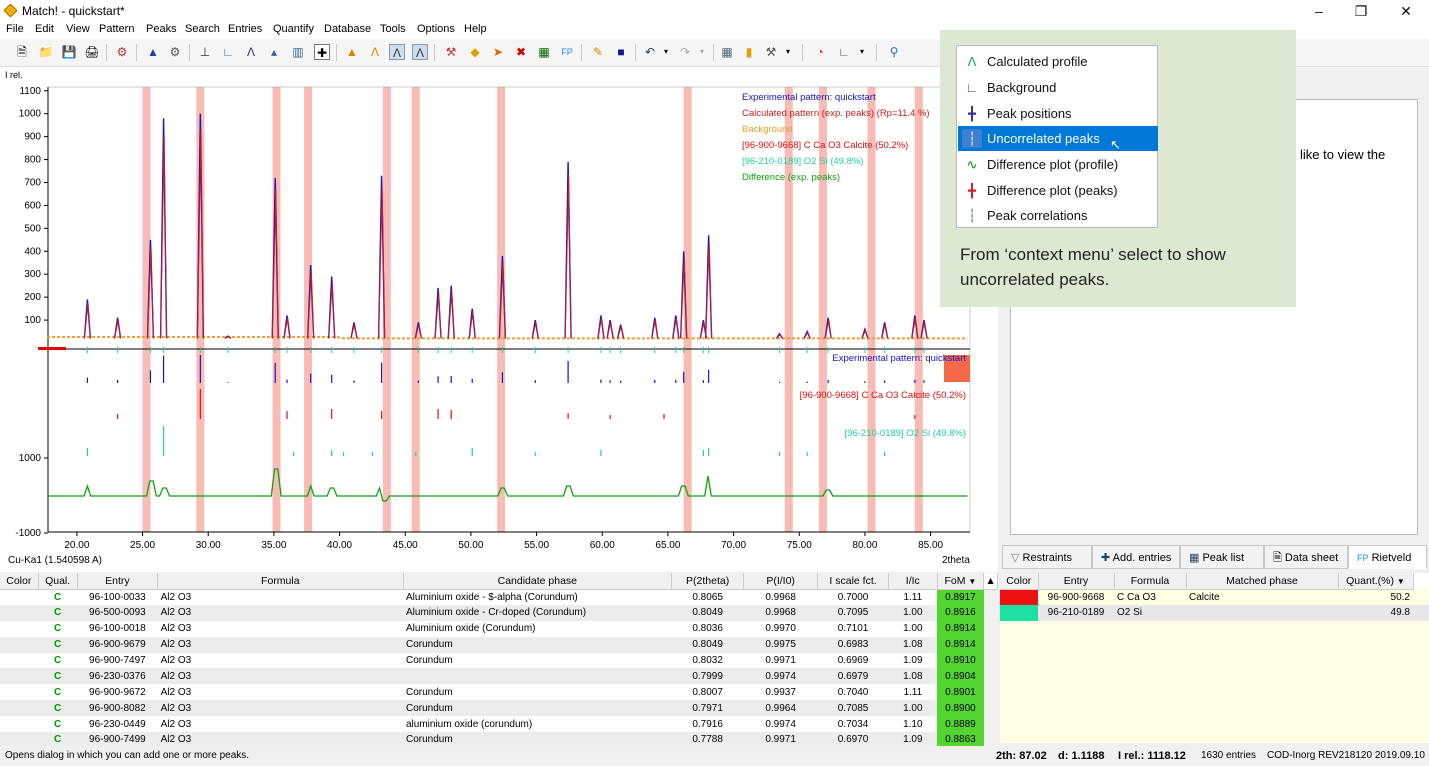 The width and height of the screenshot is (1429, 766). Describe the element at coordinates (538, 581) in the screenshot. I see `col-candidate-phase: Candidate phase` at that location.